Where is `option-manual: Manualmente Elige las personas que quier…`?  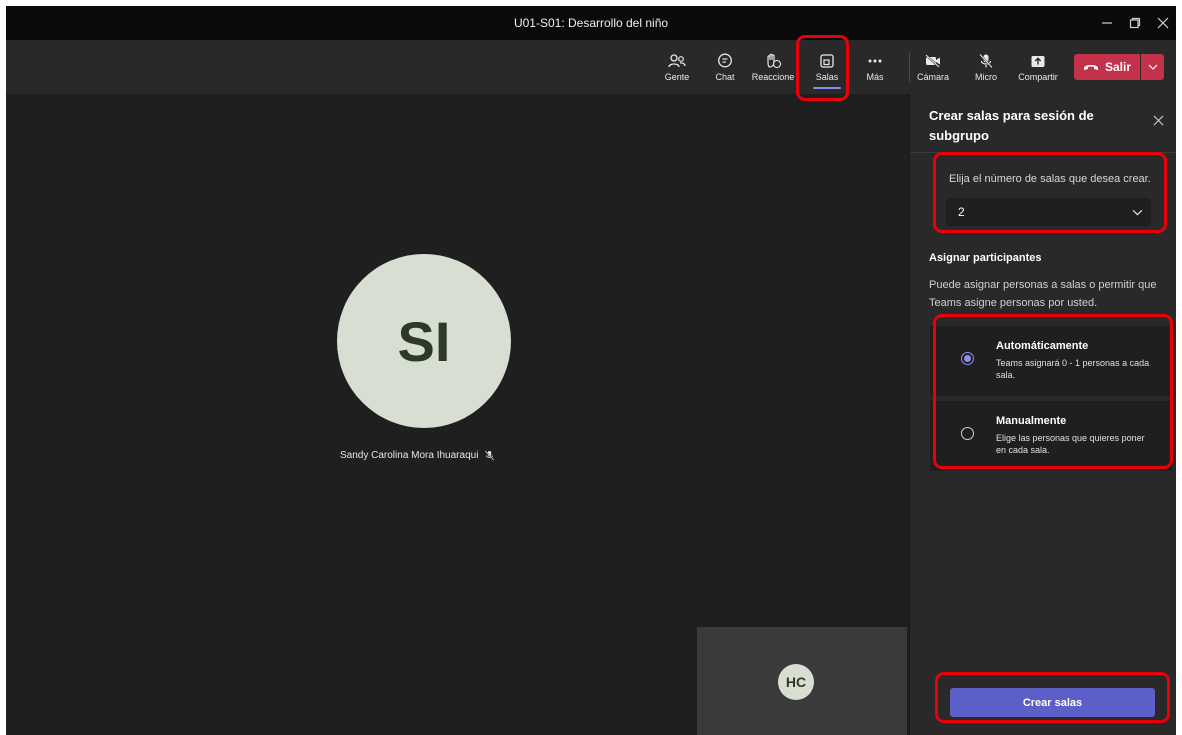
option-manual: Manualmente Elige las personas que quier… is located at coordinates (1051, 436).